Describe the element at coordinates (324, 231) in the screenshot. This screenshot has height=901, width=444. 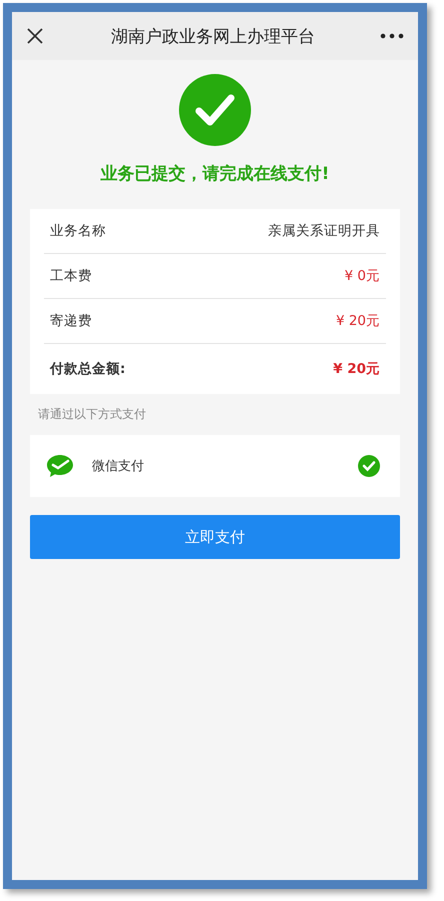
I see `detail-value: 亲属关系证明开具` at that location.